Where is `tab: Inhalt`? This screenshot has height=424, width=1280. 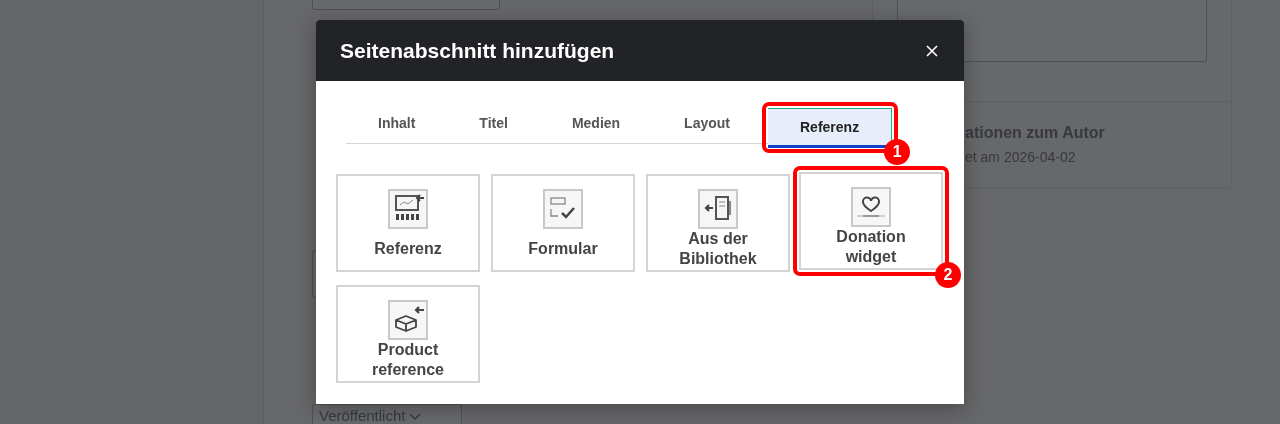 tab: Inhalt is located at coordinates (397, 124).